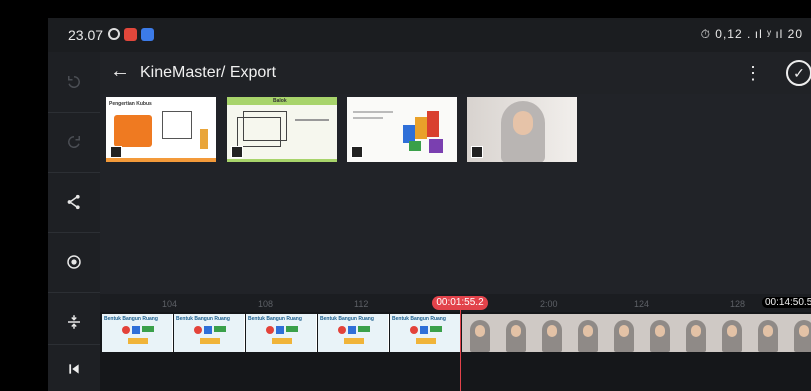 Image resolution: width=811 pixels, height=391 pixels. Describe the element at coordinates (74, 322) in the screenshot. I see `split-button` at that location.